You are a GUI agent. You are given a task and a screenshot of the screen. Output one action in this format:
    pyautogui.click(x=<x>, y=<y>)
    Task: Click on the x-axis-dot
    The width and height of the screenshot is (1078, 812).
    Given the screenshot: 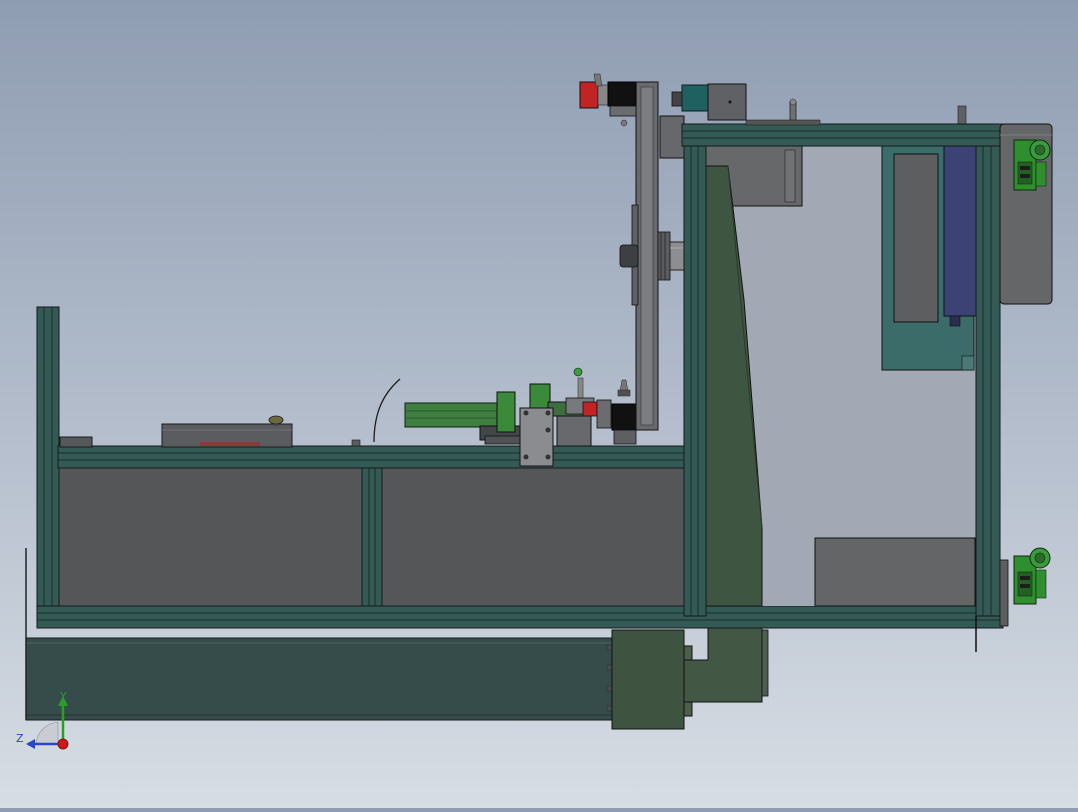 What is the action you would take?
    pyautogui.click(x=63, y=744)
    